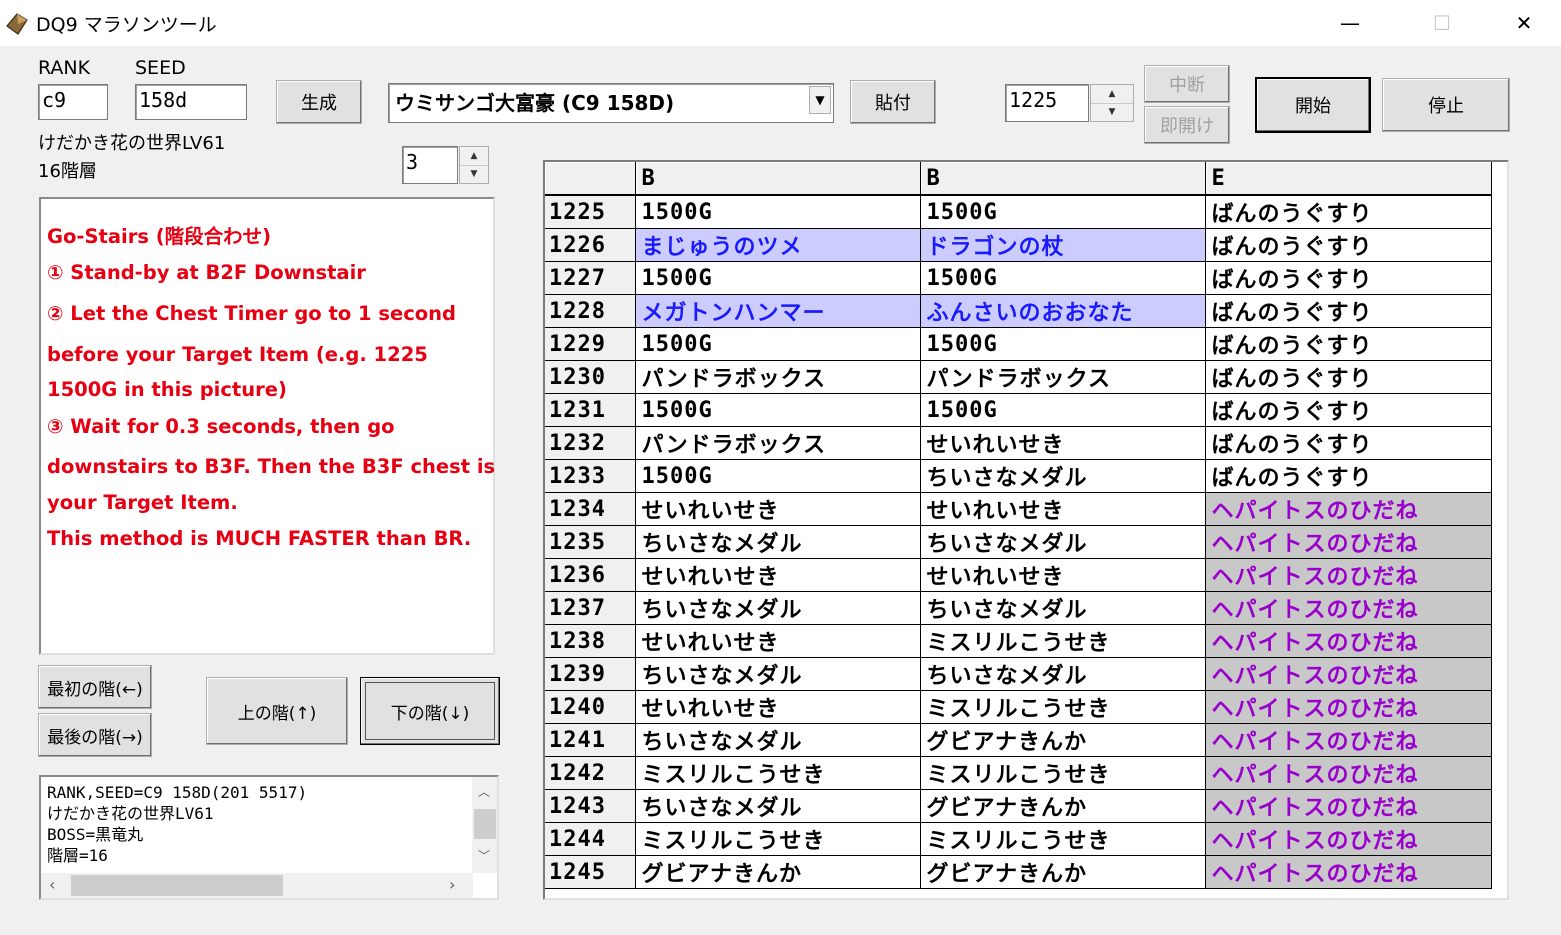  What do you see at coordinates (484, 855) in the screenshot?
I see `scroll-down-icon: ﹀` at bounding box center [484, 855].